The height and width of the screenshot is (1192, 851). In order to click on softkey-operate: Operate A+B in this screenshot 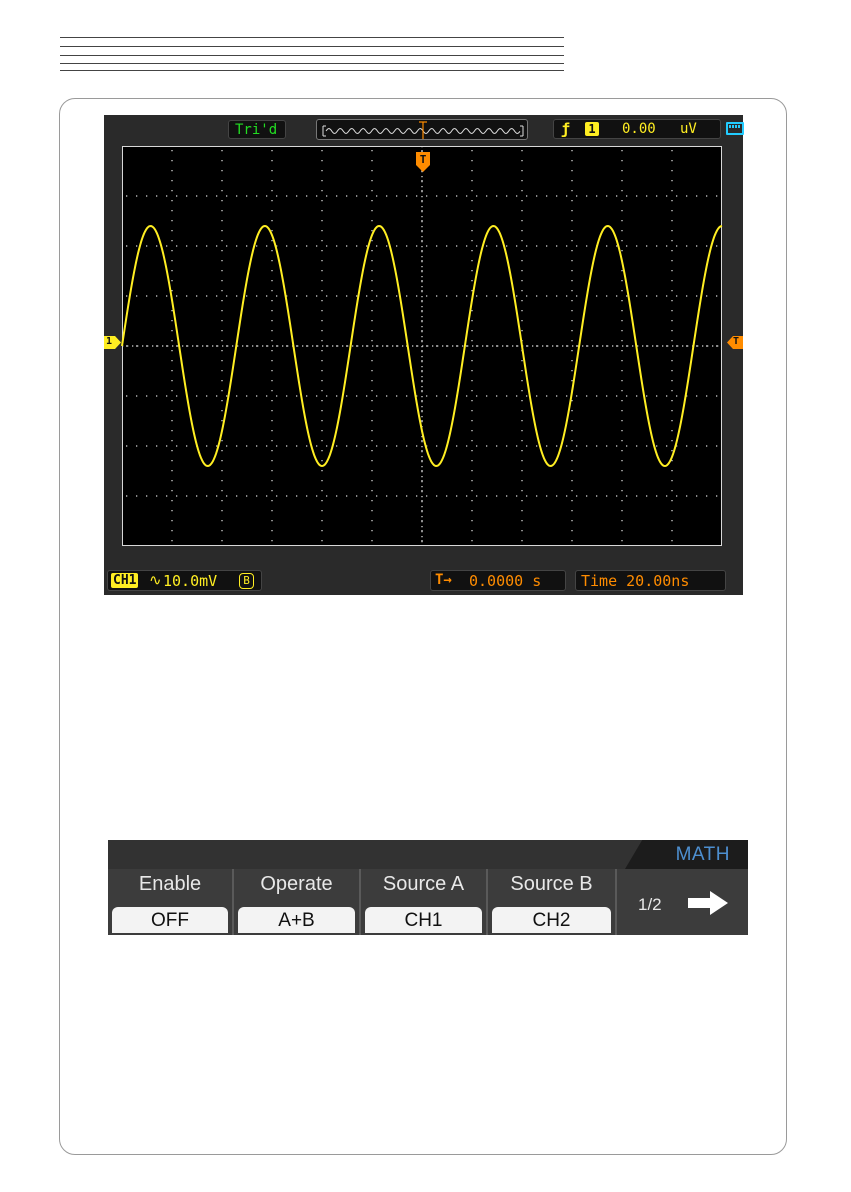, I will do `click(296, 902)`.